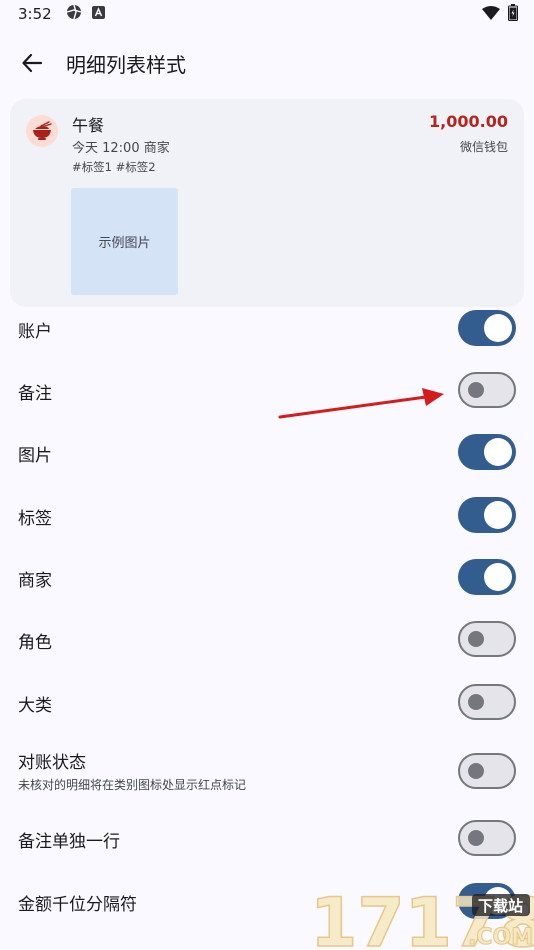  Describe the element at coordinates (35, 14) in the screenshot. I see `status-time: 3:52` at that location.